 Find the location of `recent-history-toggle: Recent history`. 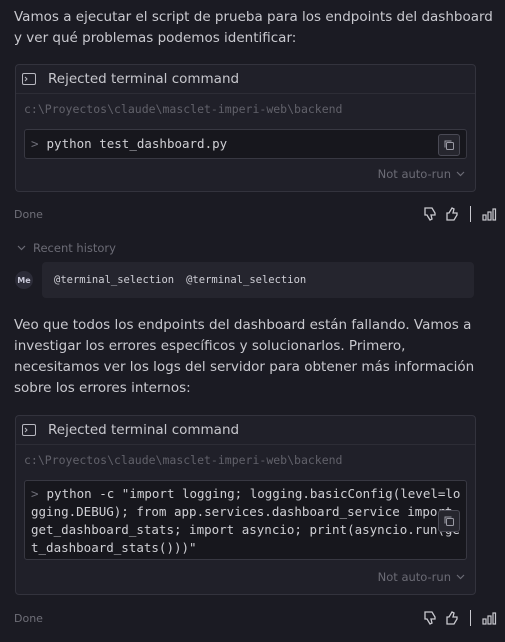

recent-history-toggle: Recent history is located at coordinates (66, 248).